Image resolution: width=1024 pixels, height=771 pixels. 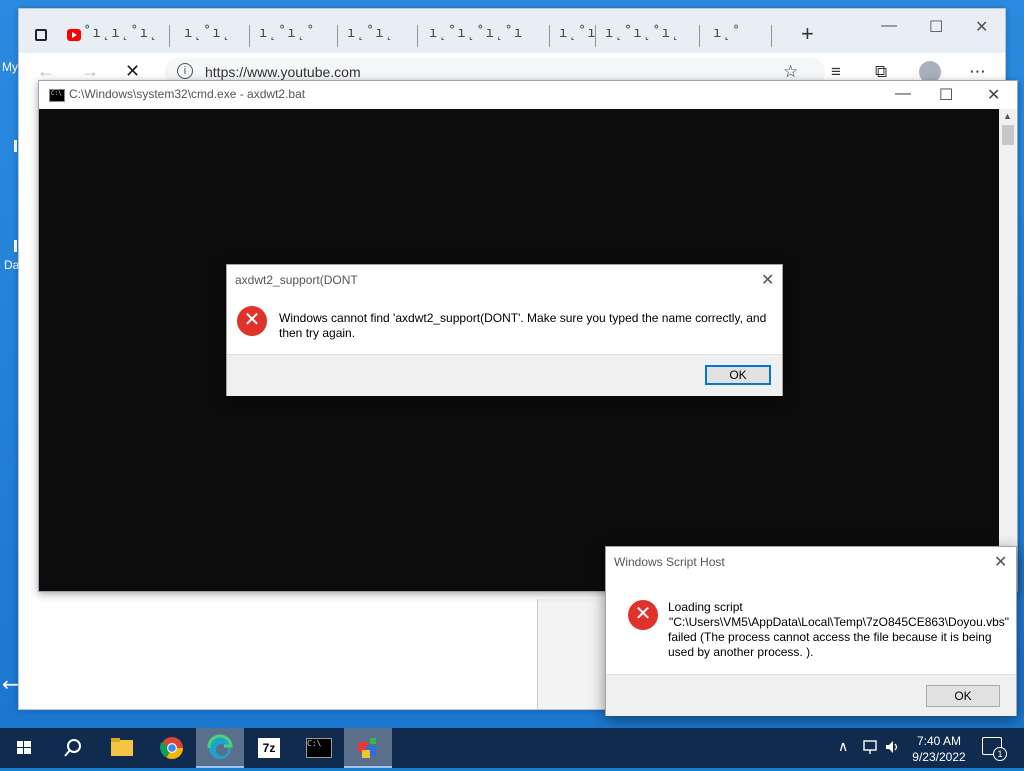 What do you see at coordinates (669, 562) in the screenshot?
I see `dialog-title: Windows Script Host` at bounding box center [669, 562].